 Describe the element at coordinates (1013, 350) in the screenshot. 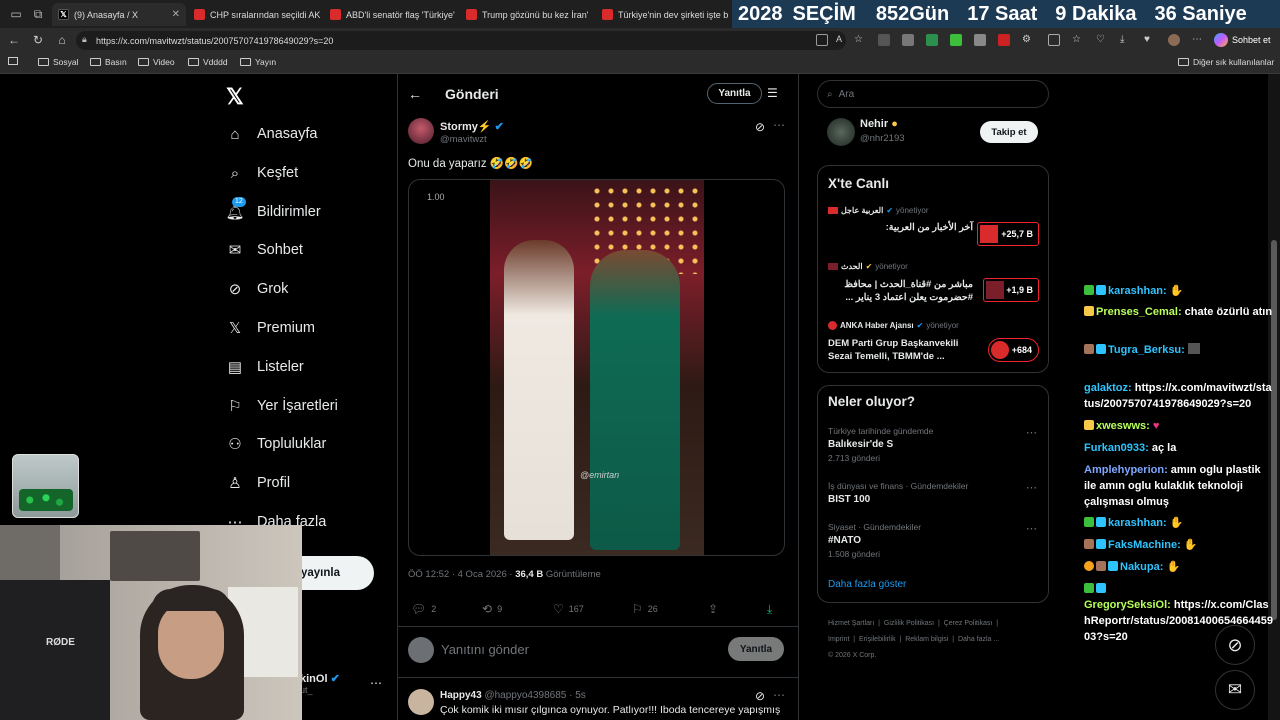

I see `live-listener-count: +684` at that location.